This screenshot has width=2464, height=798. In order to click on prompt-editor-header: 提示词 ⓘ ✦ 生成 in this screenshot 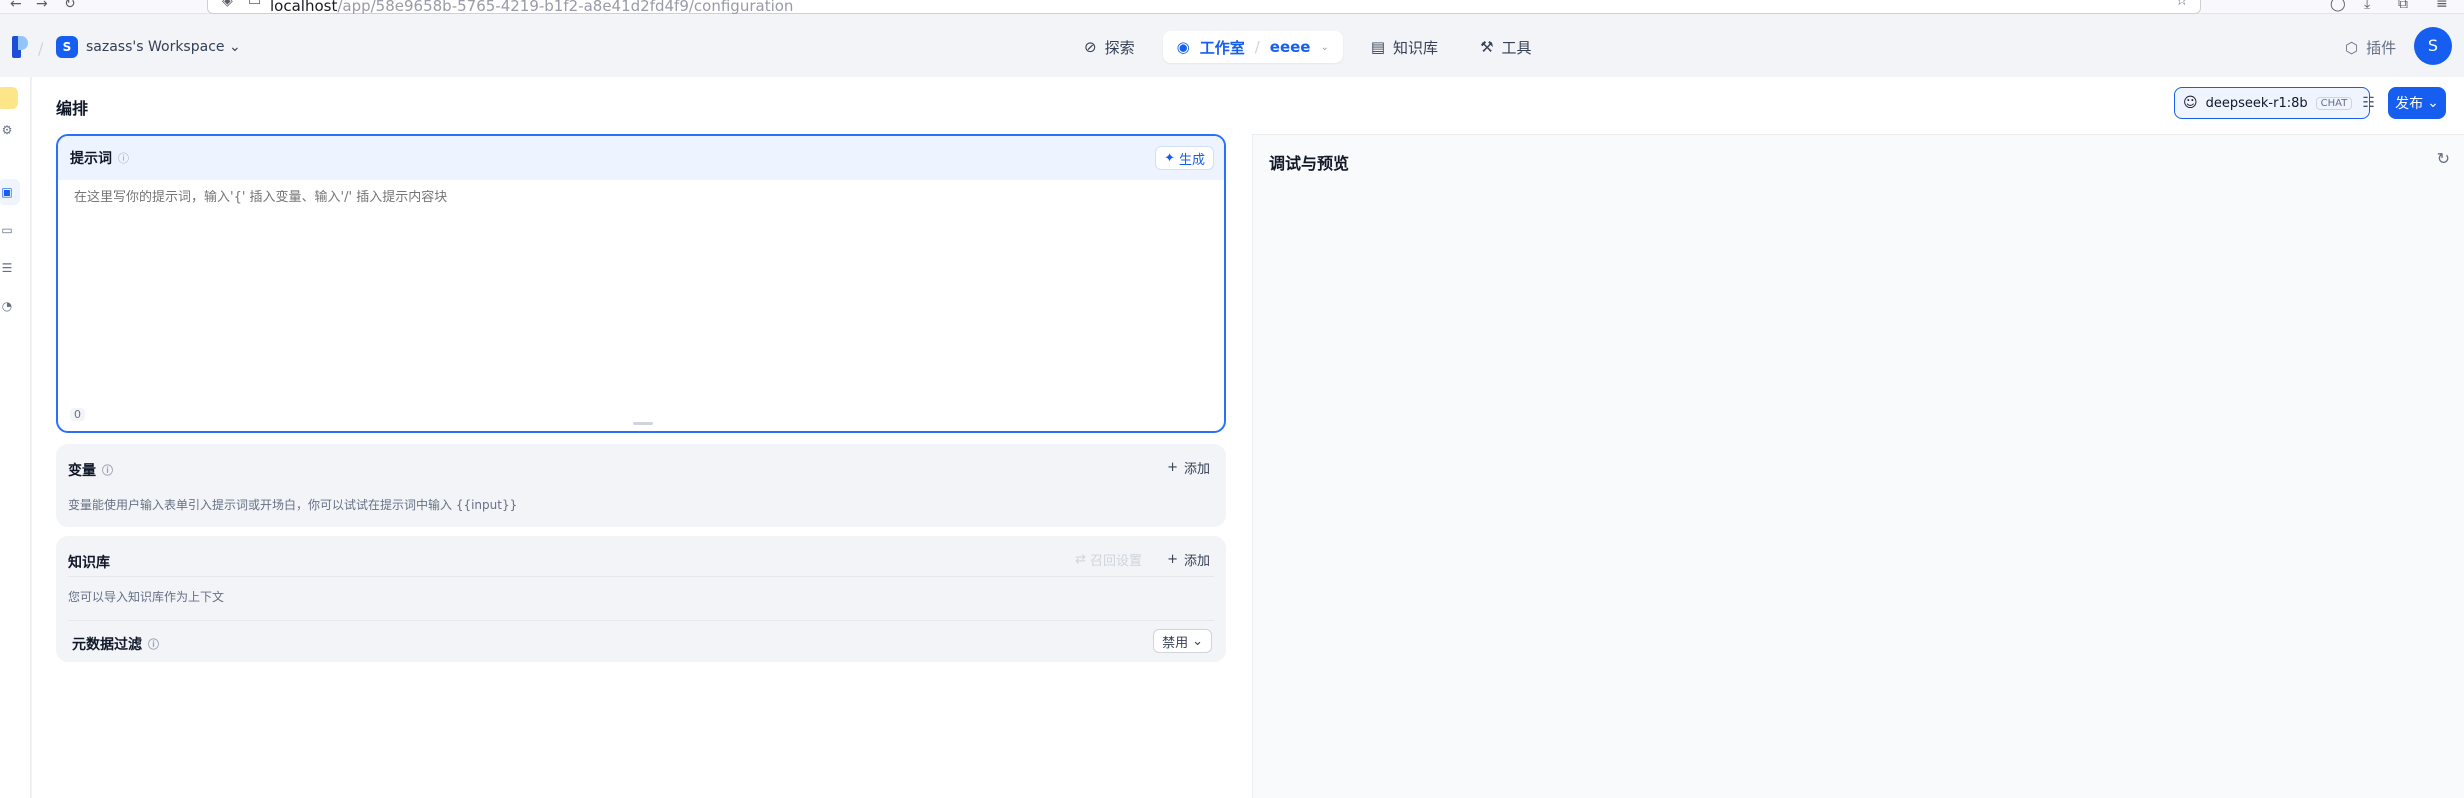, I will do `click(641, 158)`.